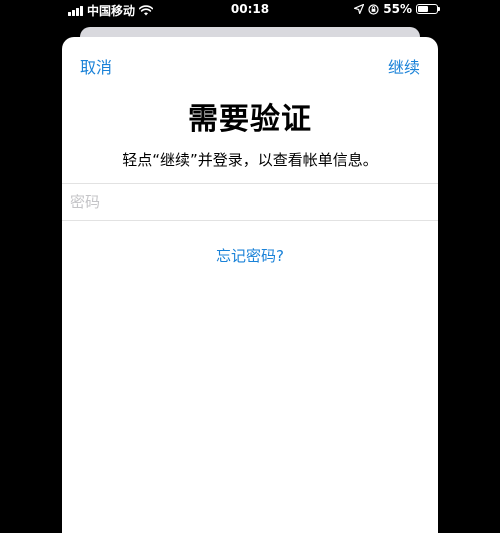 This screenshot has width=500, height=533. I want to click on forgot-password-link: 忘记密码?, so click(250, 255).